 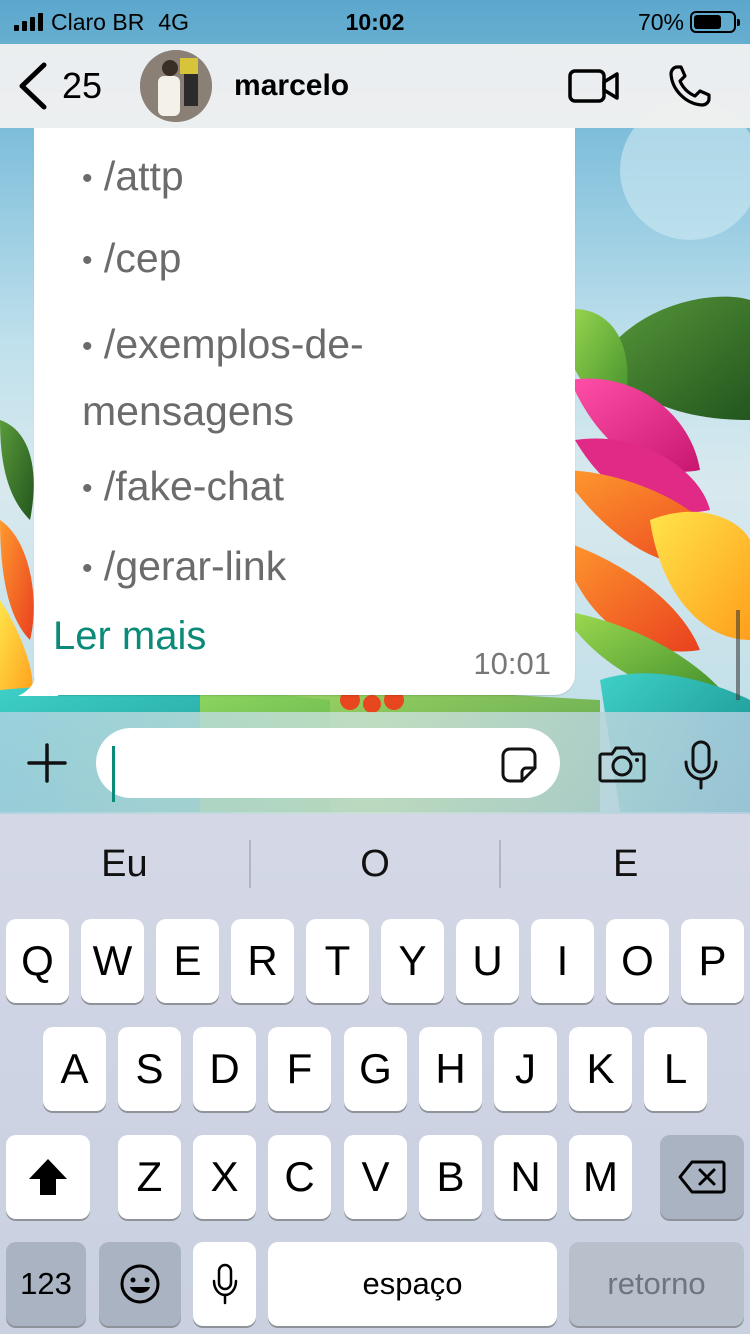 What do you see at coordinates (337, 961) in the screenshot?
I see `key-t: T` at bounding box center [337, 961].